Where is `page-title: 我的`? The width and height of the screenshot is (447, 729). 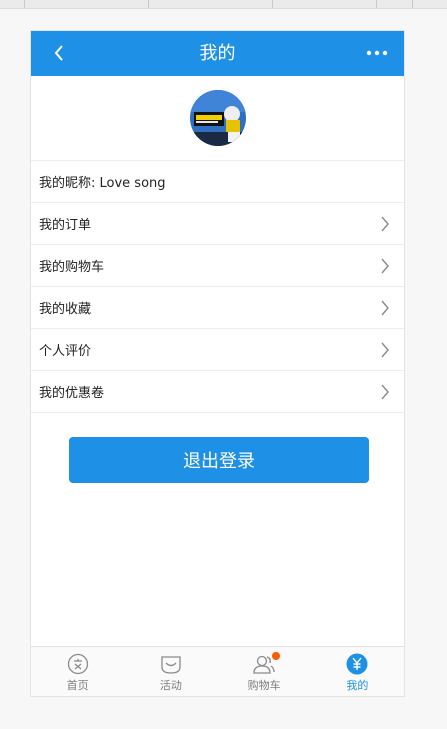
page-title: 我的 is located at coordinates (217, 53).